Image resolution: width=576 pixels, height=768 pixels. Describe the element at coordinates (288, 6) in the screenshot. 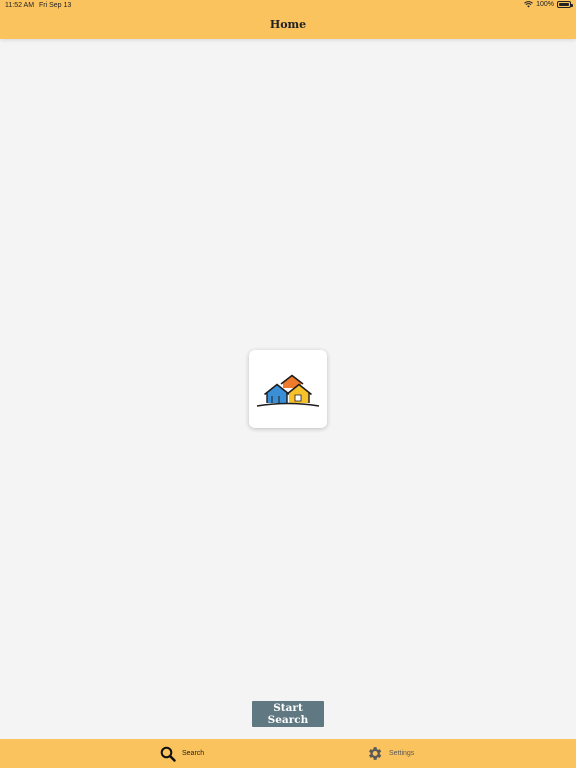

I see `status-bar: 11:52 AM Fri Sep 13 100%` at that location.